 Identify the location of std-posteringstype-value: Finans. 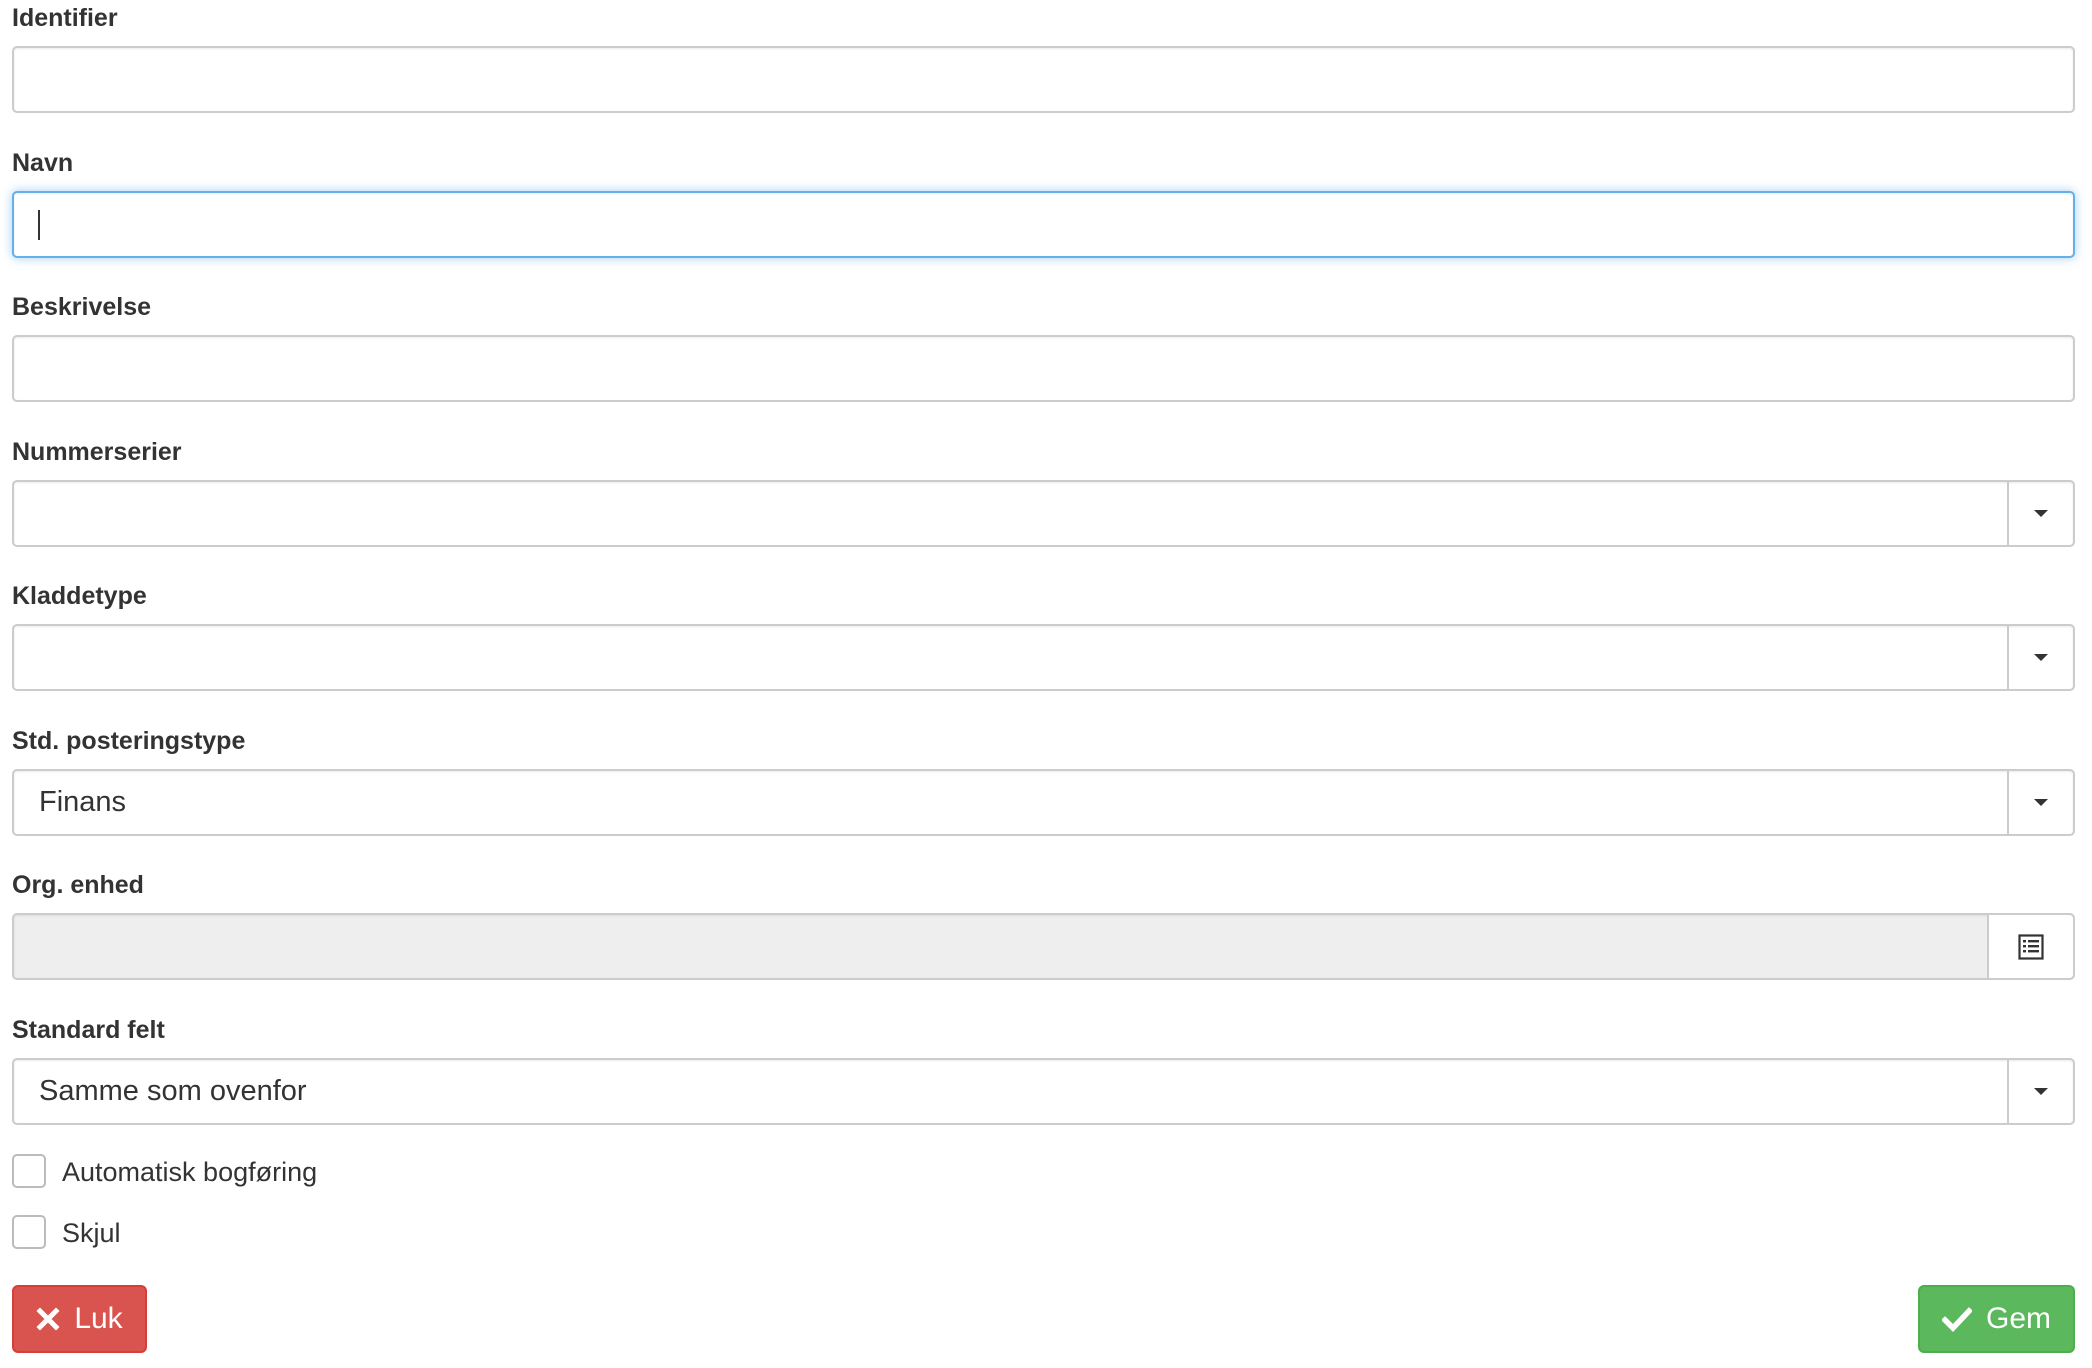
(83, 801).